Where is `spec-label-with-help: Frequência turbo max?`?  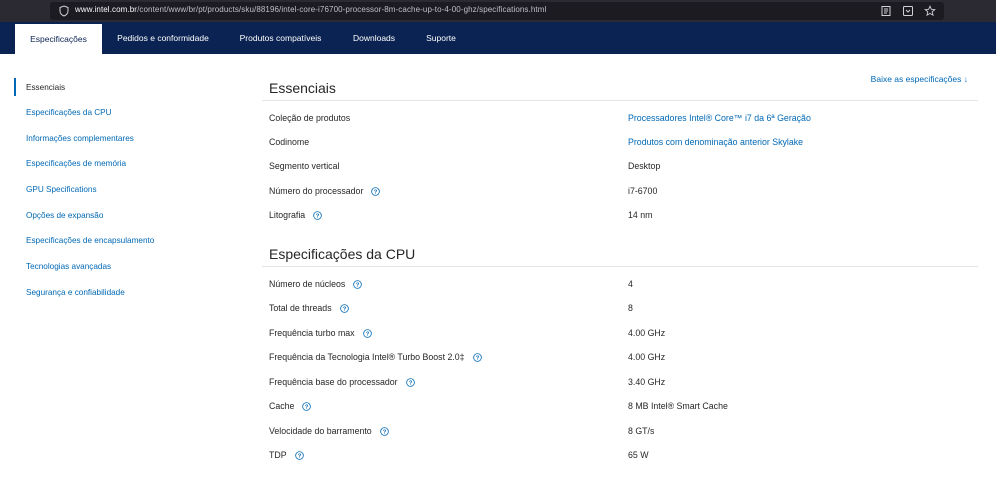
spec-label-with-help: Frequência turbo max? is located at coordinates (320, 333).